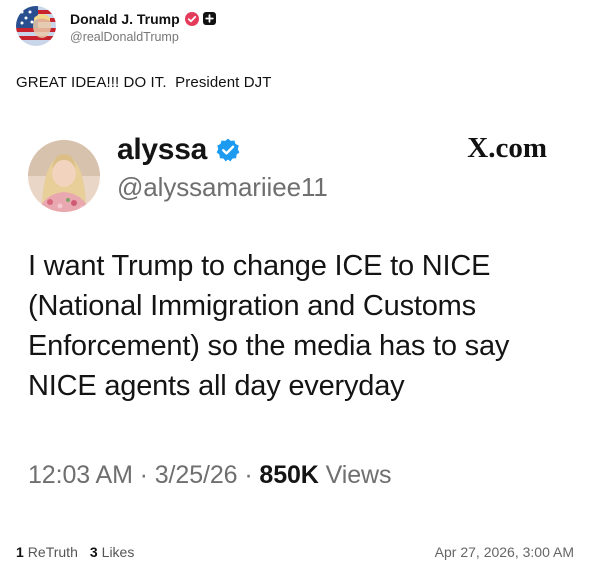 The image size is (590, 565). Describe the element at coordinates (216, 386) in the screenshot. I see `embed-body-line: NICE agents all day everyday` at that location.